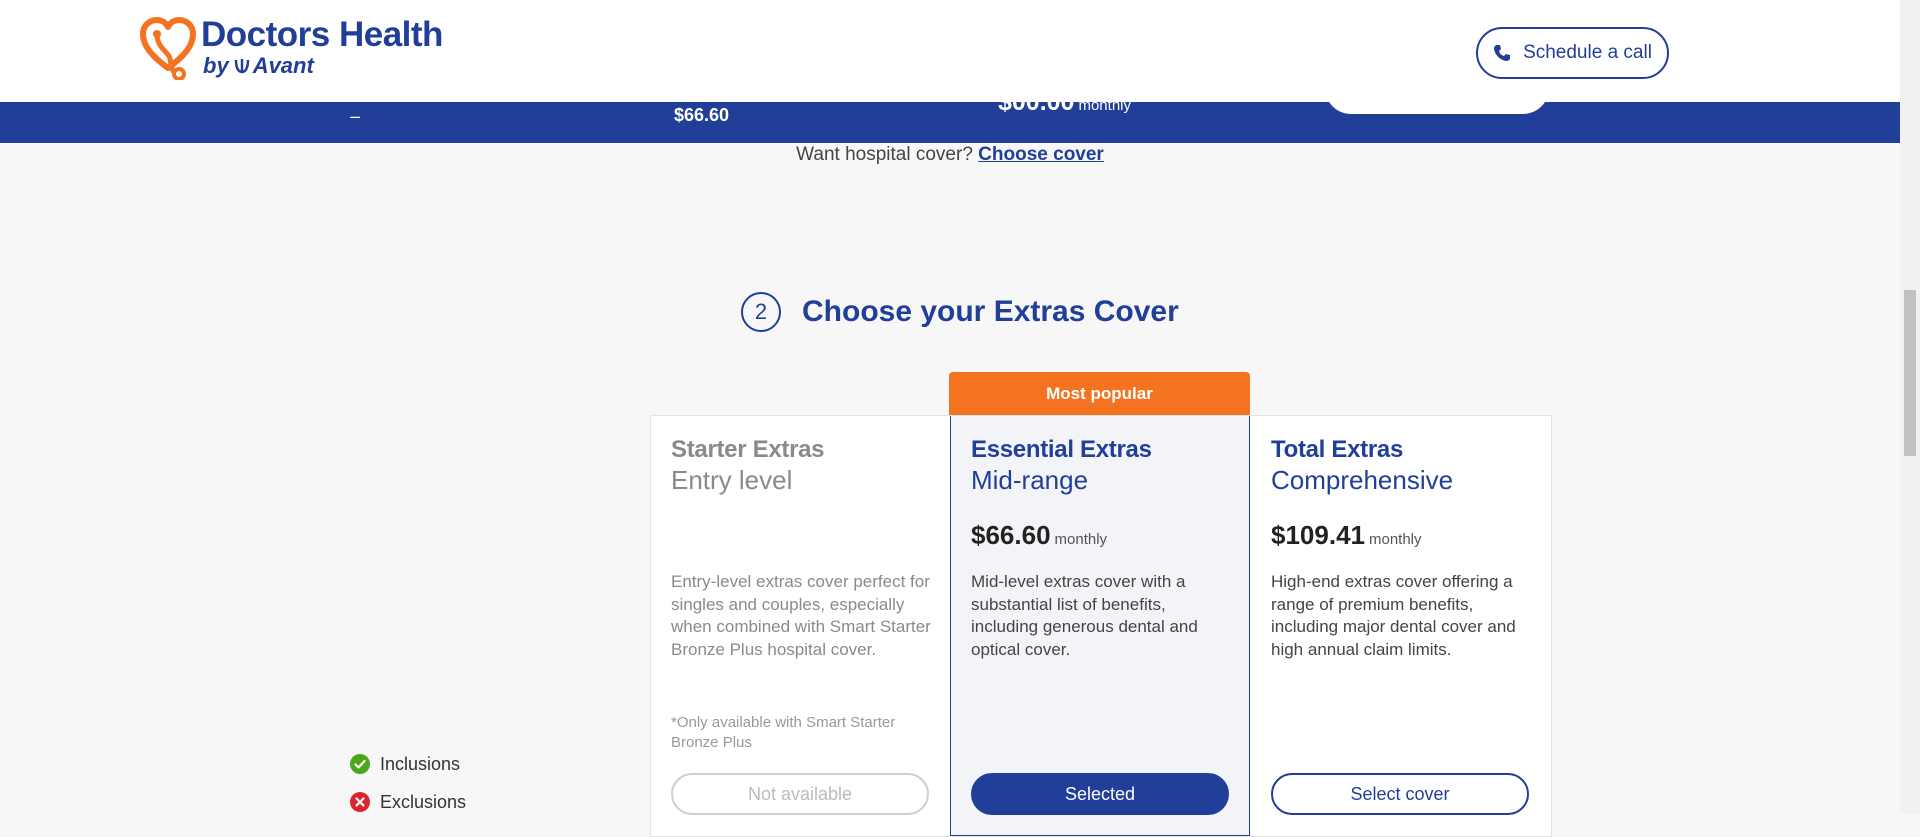 This screenshot has width=1920, height=837. Describe the element at coordinates (748, 449) in the screenshot. I see `card-name: Starter Extras` at that location.